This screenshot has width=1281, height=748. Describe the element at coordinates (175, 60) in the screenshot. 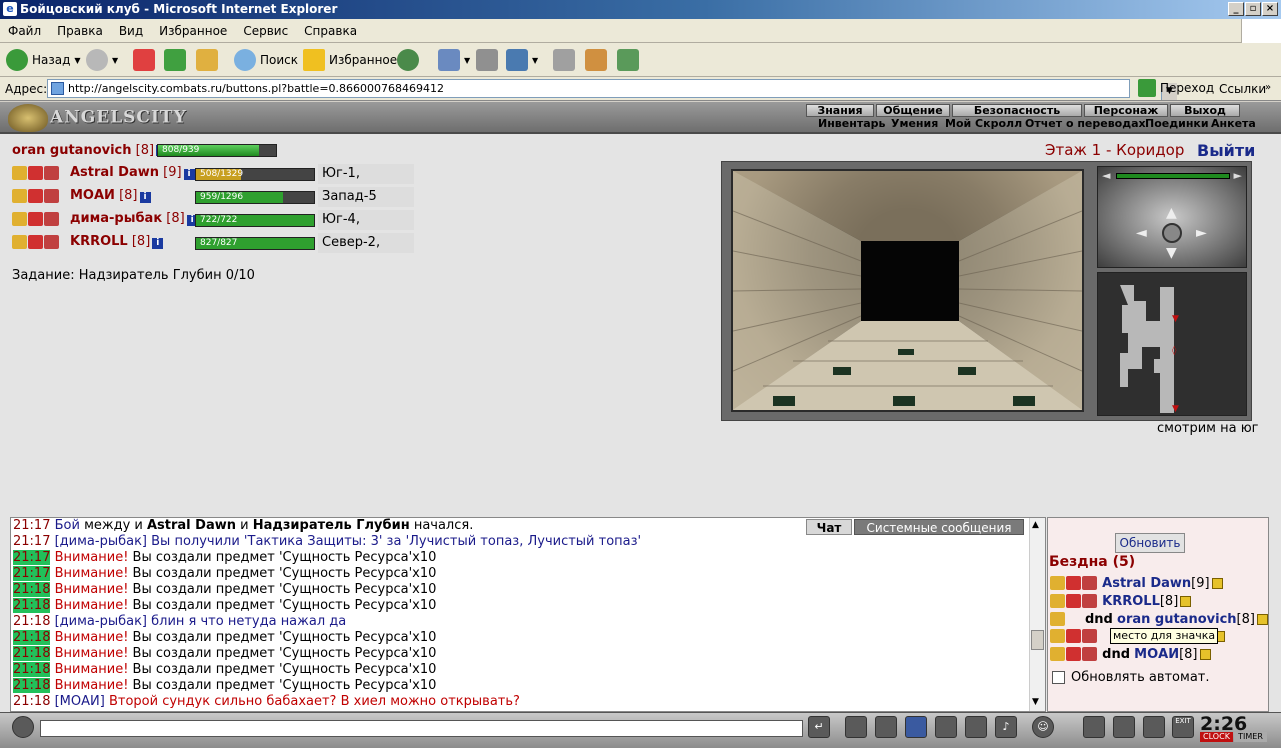

I see `refresh-button` at that location.